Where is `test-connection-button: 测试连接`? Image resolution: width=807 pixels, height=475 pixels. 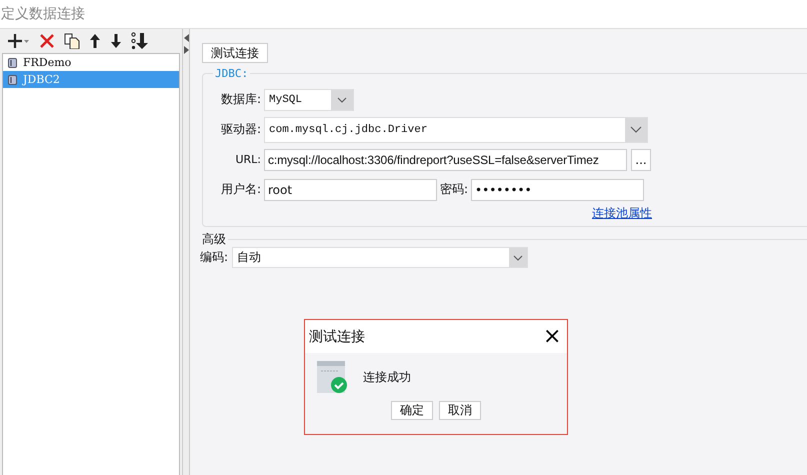 test-connection-button: 测试连接 is located at coordinates (235, 53).